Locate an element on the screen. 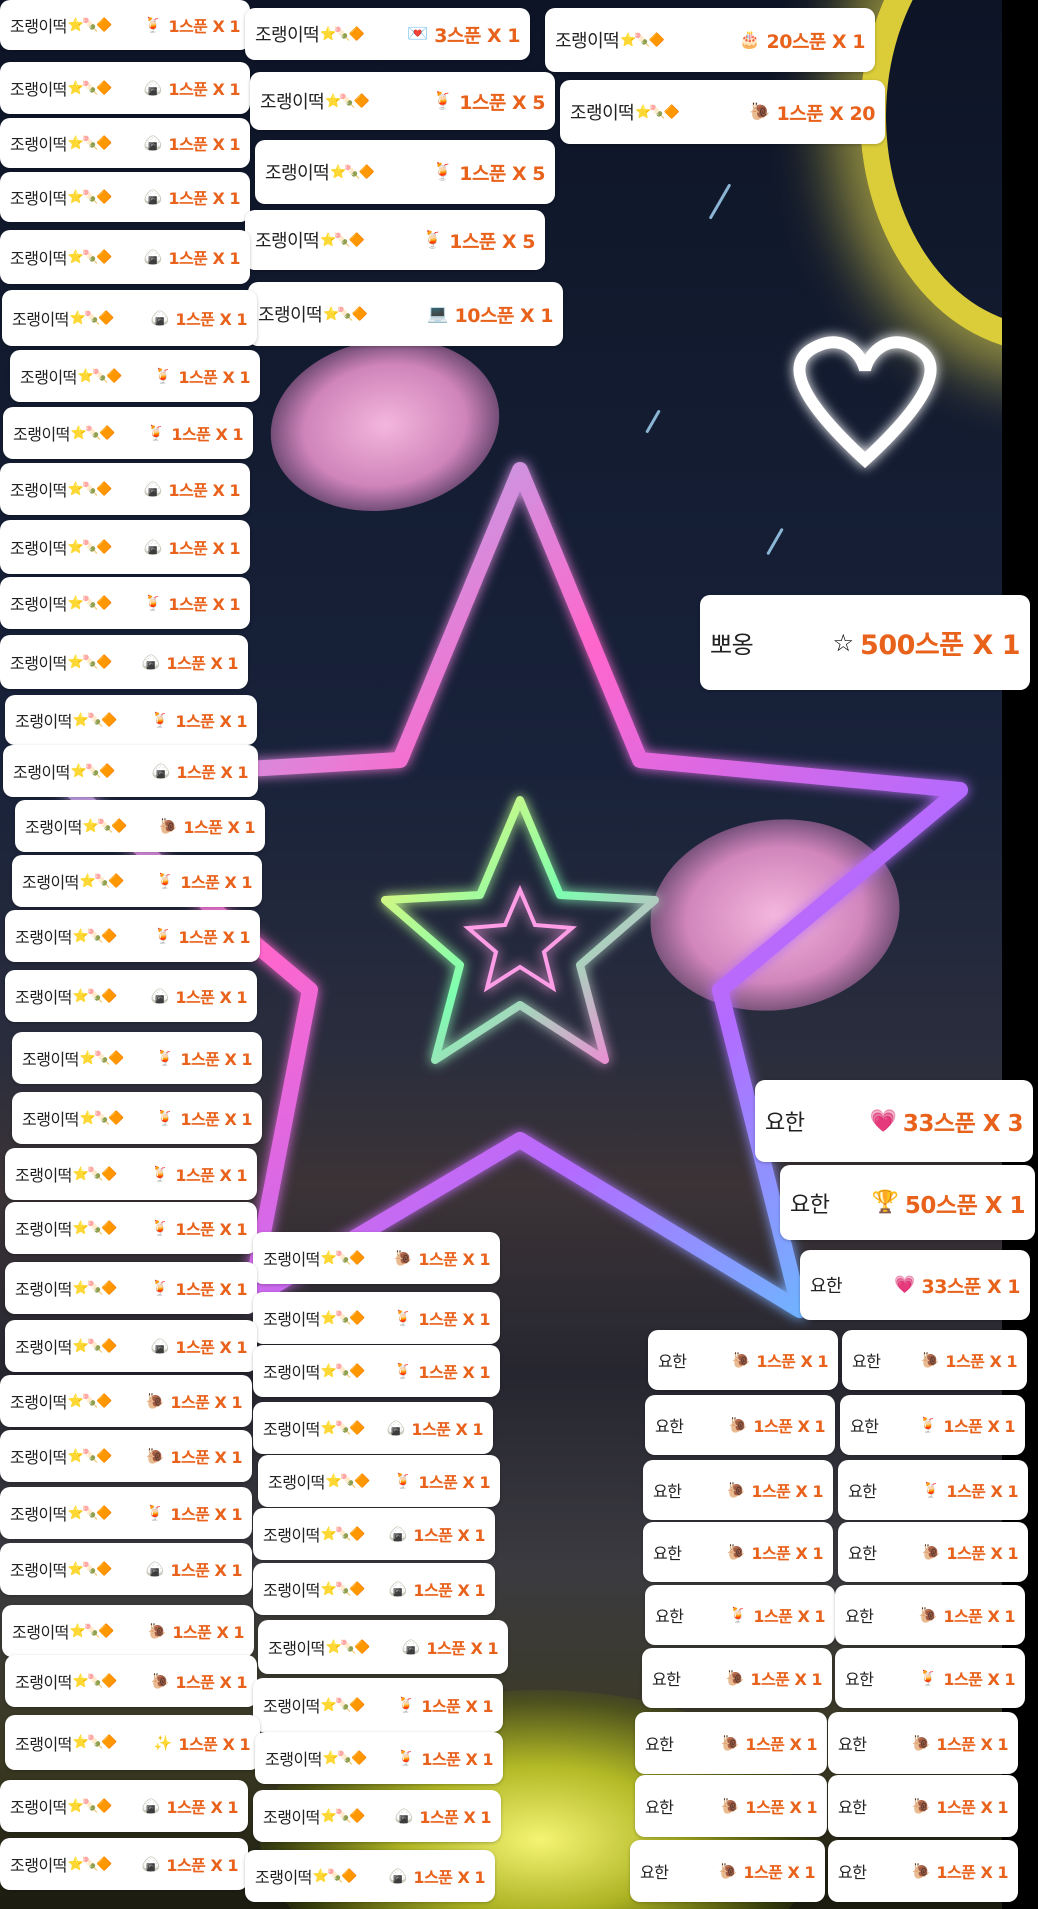  gift-info: 💻 10스푼 X 1 is located at coordinates (490, 314).